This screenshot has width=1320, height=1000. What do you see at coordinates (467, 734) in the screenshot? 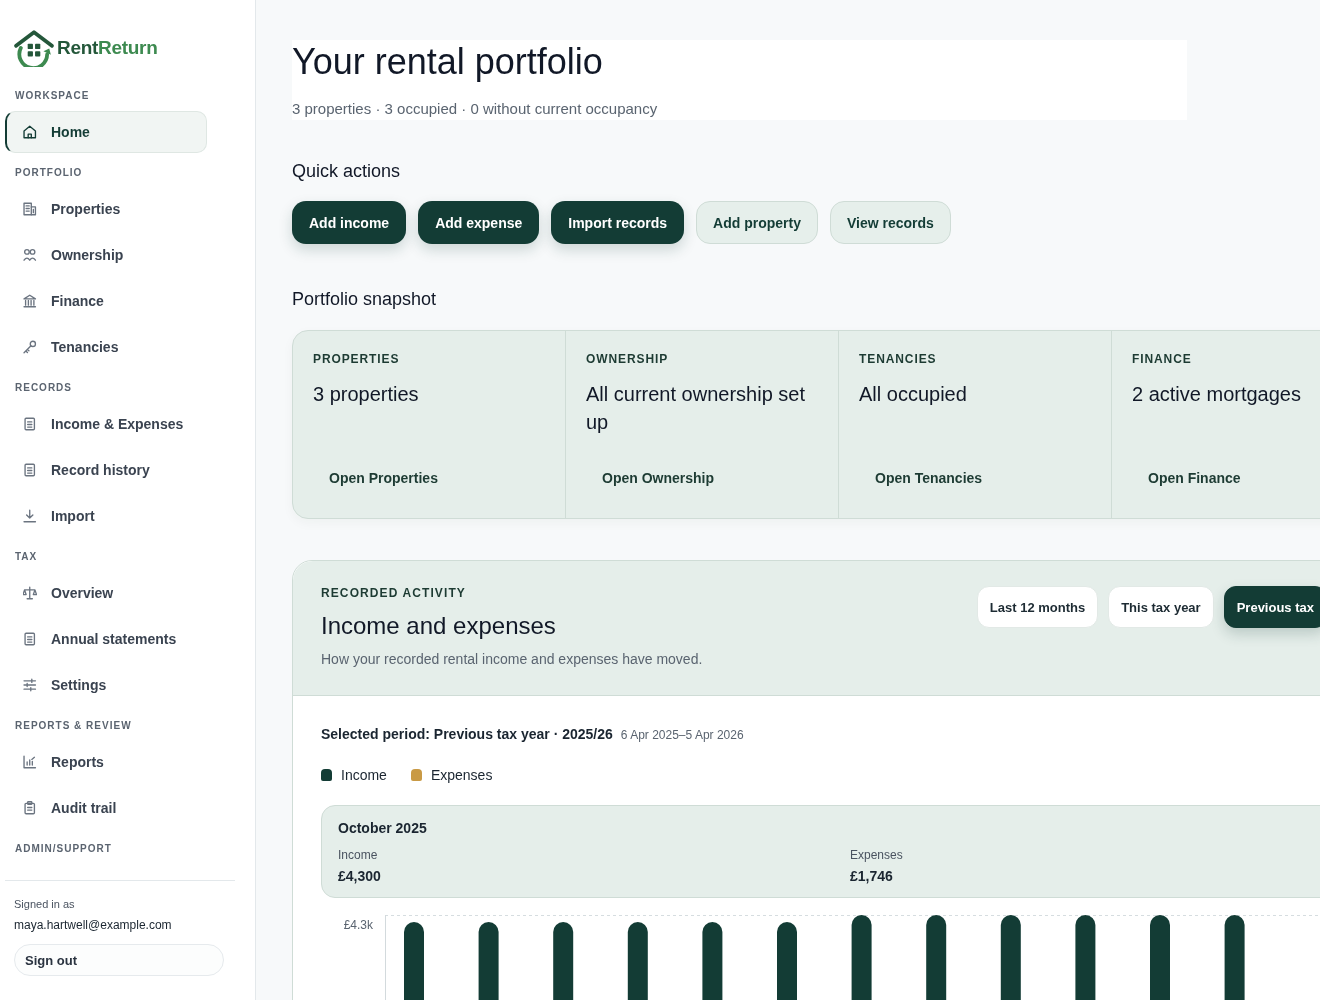
I see `selected-period-label: Selected period: Previous tax year · 2025/26` at bounding box center [467, 734].